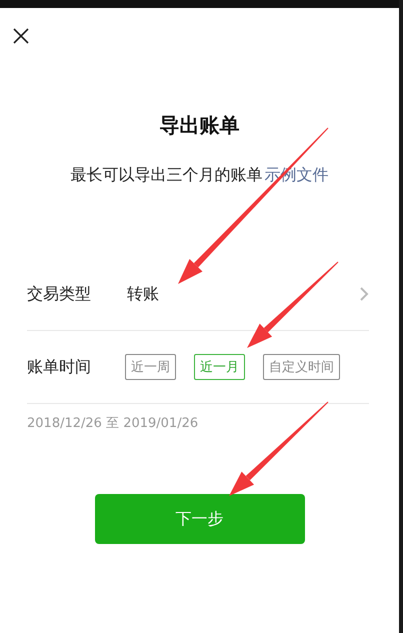 This screenshot has width=403, height=633. I want to click on field-value: 转账, so click(243, 294).